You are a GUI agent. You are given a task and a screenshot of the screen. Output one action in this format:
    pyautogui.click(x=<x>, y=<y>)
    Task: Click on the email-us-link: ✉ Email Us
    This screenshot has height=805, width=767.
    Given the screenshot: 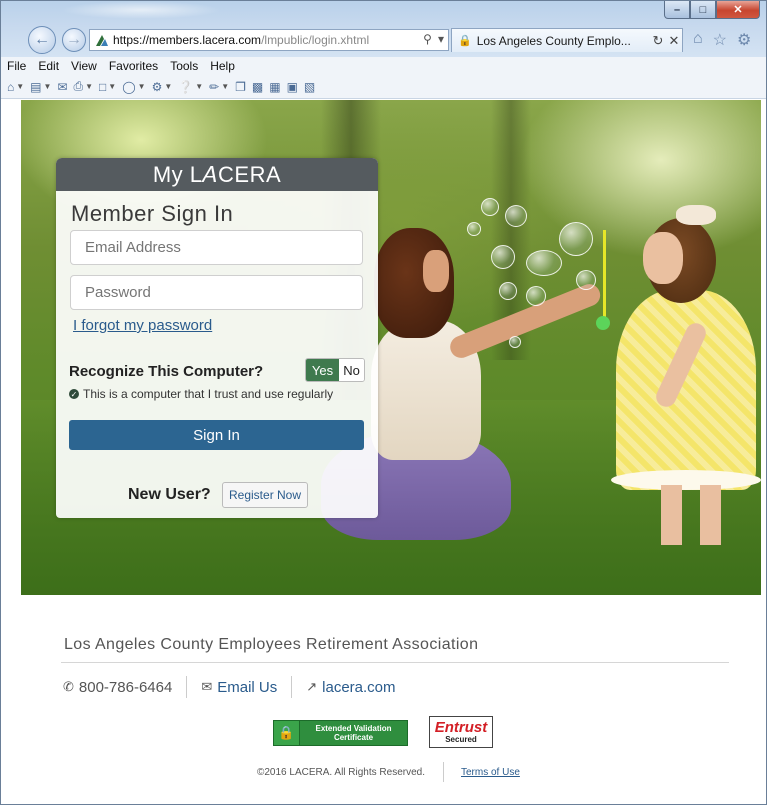 What is the action you would take?
    pyautogui.click(x=239, y=687)
    